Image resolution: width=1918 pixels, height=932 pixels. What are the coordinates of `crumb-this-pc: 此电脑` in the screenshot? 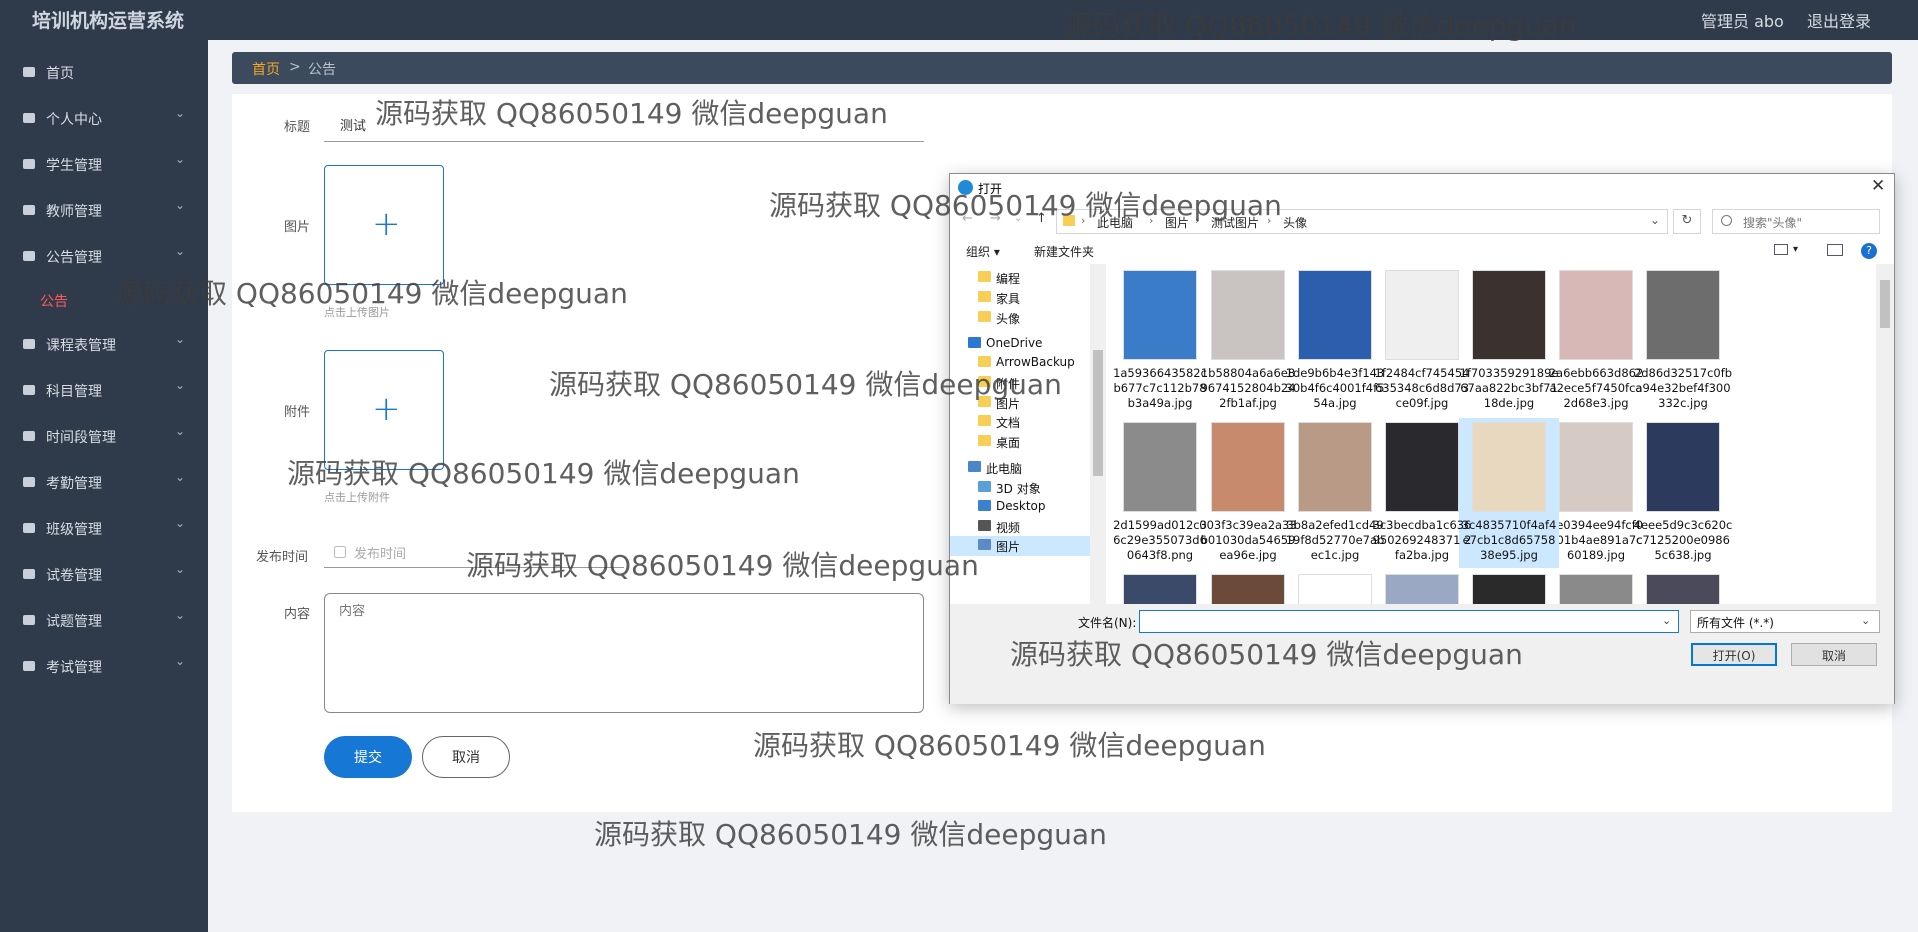 It's located at (1115, 222).